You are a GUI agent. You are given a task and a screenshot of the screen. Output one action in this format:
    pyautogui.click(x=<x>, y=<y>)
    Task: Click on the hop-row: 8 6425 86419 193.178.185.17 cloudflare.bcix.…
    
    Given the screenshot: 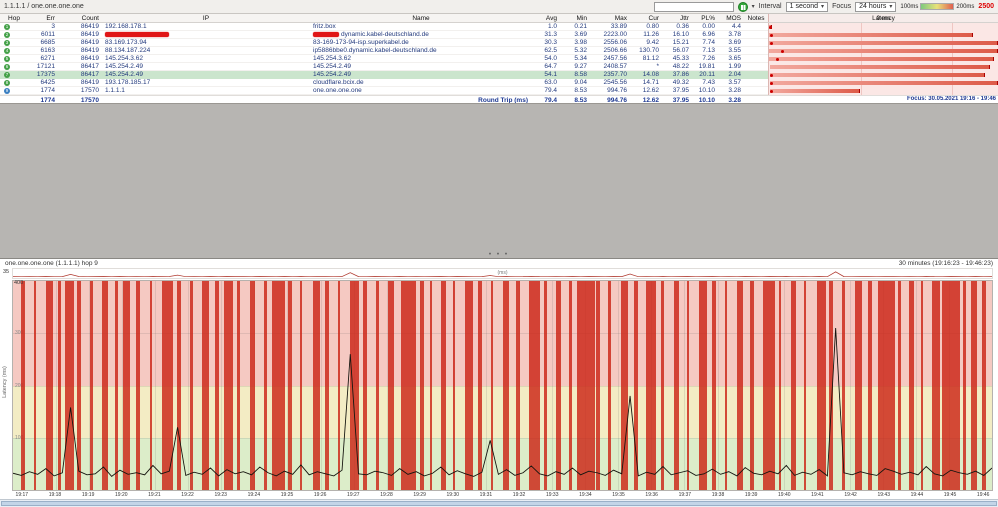 What is the action you would take?
    pyautogui.click(x=499, y=83)
    